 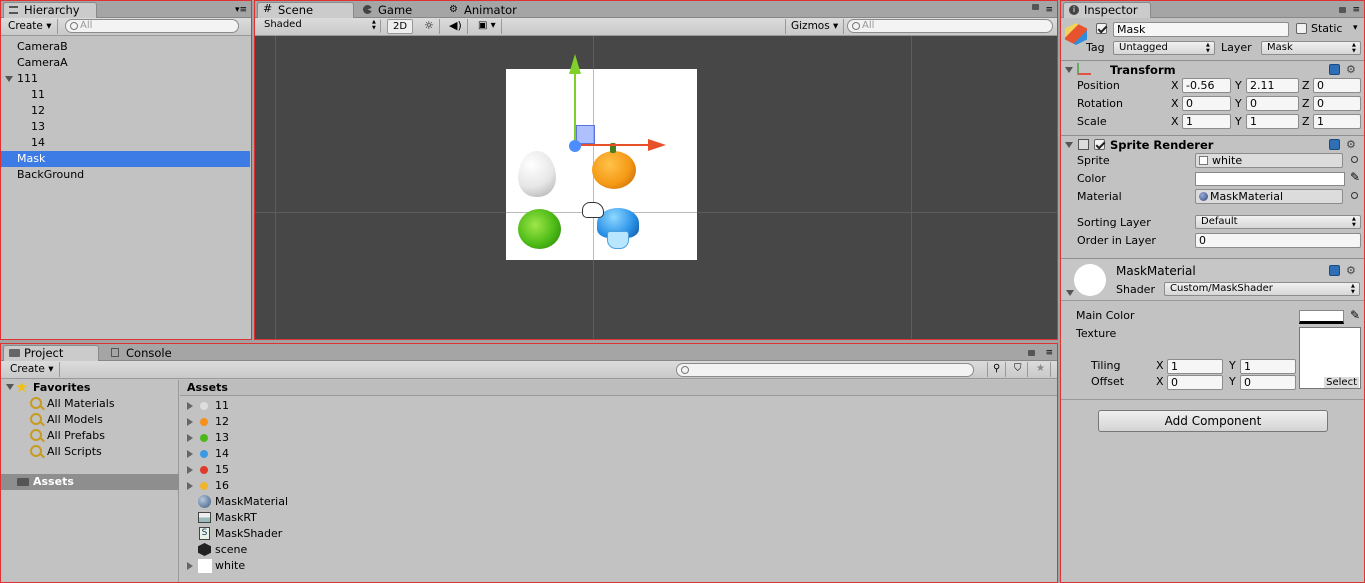 I want to click on asset-item: white, so click(x=618, y=566).